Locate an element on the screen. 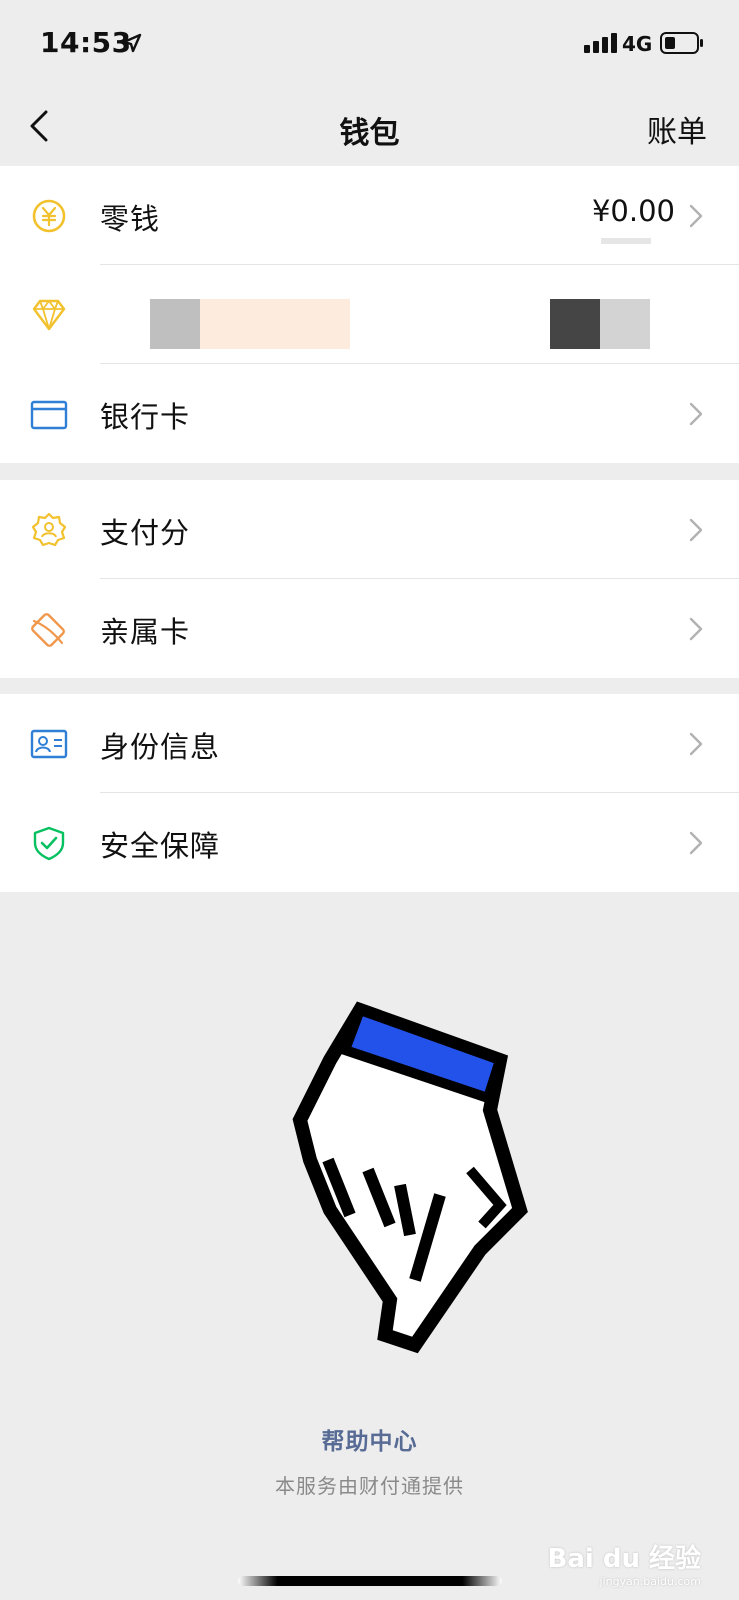 Image resolution: width=739 pixels, height=1600 pixels. balance-label: 零钱 is located at coordinates (130, 219).